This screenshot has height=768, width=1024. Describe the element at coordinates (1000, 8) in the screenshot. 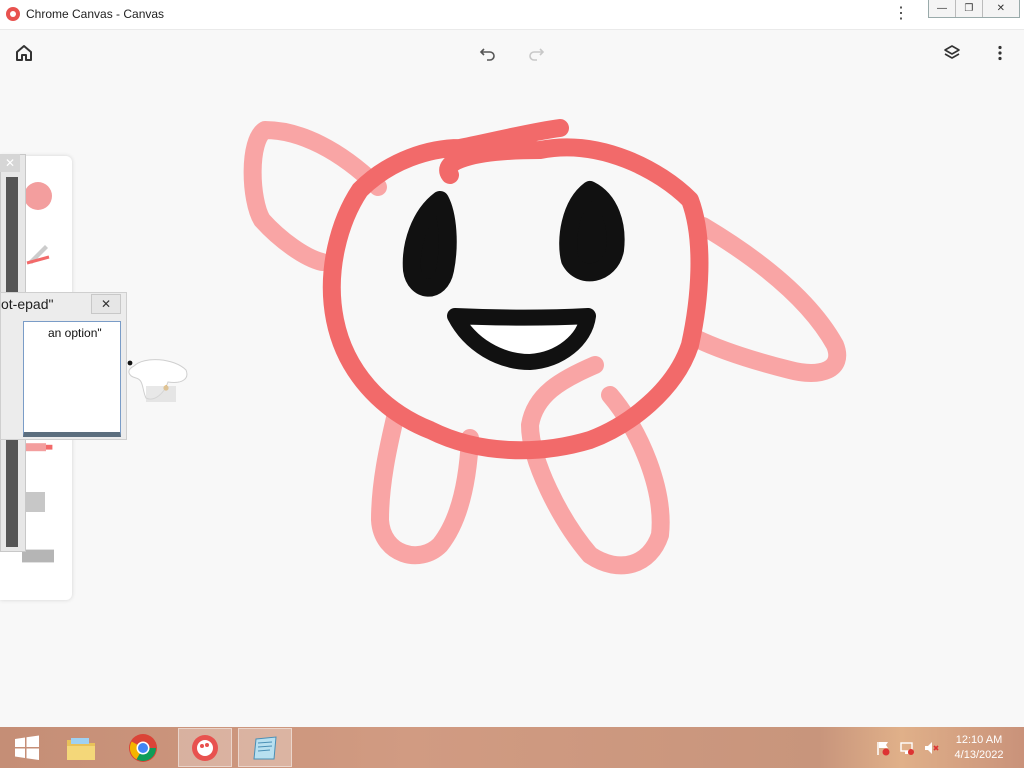

I see `close-button: ✕` at that location.